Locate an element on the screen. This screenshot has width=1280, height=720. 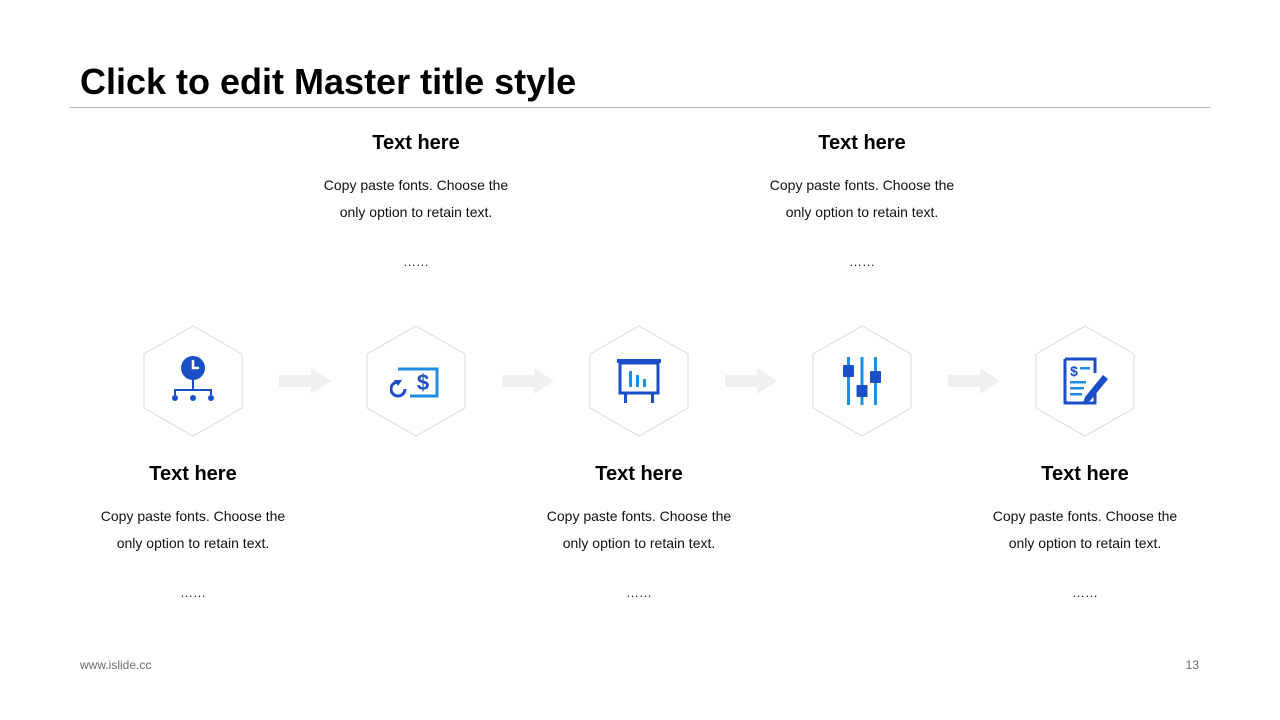
dollar-refresh-icon: $ is located at coordinates (414, 382).